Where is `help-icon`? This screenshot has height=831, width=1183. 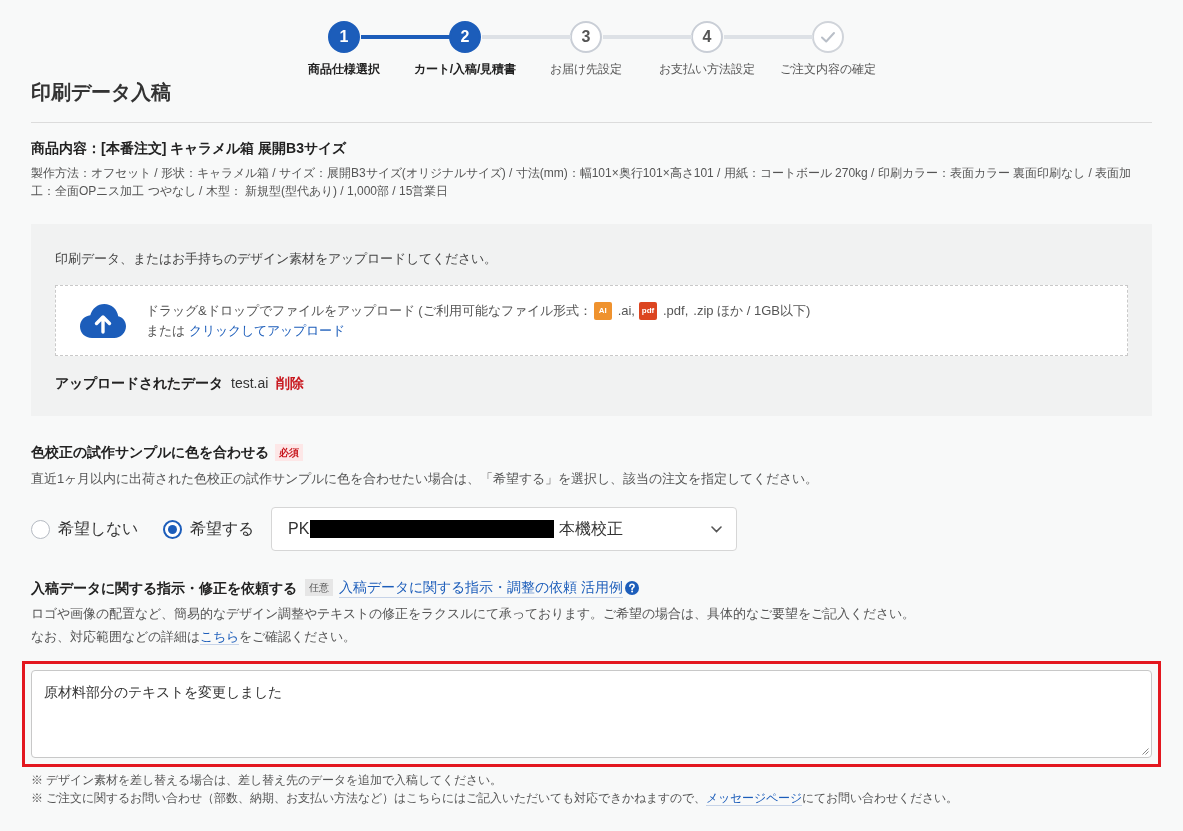
help-icon is located at coordinates (631, 587).